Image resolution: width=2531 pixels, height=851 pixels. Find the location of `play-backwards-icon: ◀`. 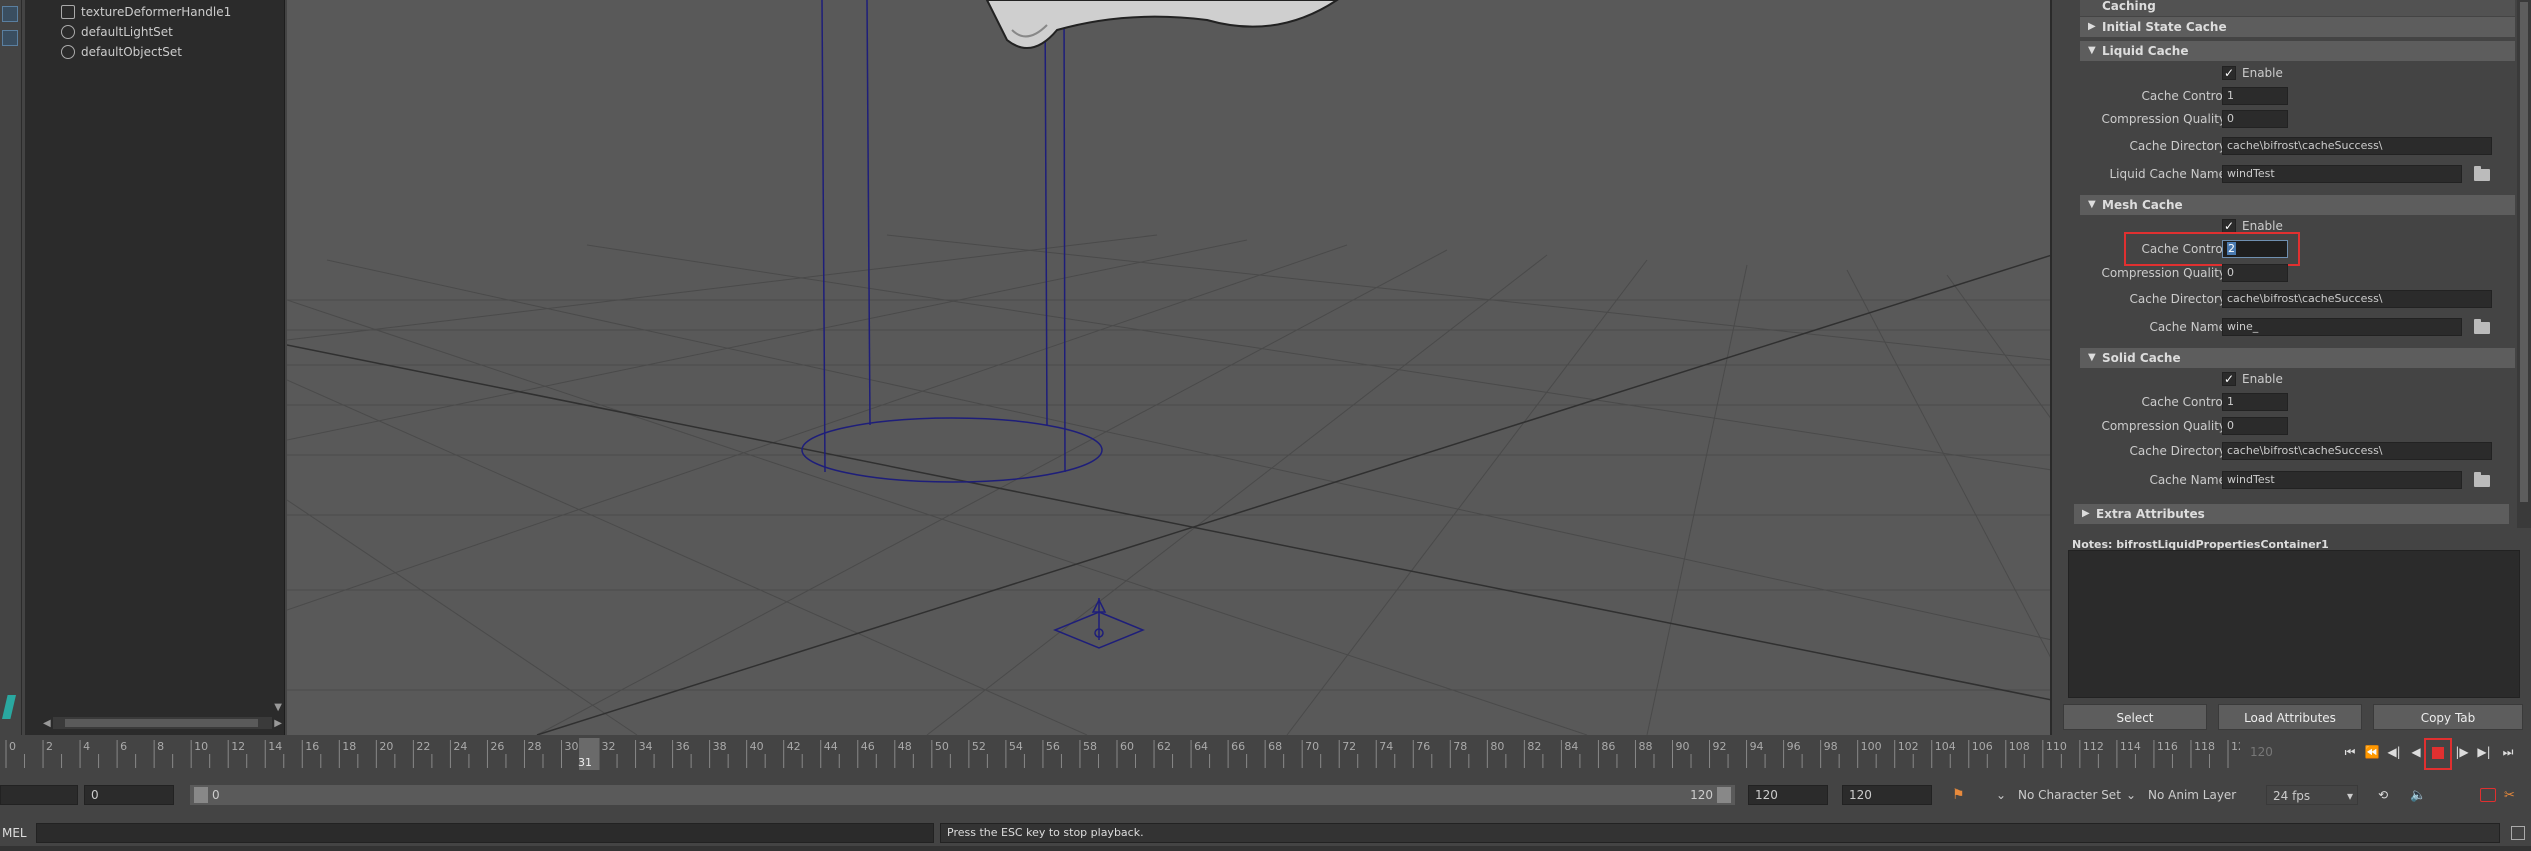

play-backwards-icon: ◀ is located at coordinates (2416, 752).